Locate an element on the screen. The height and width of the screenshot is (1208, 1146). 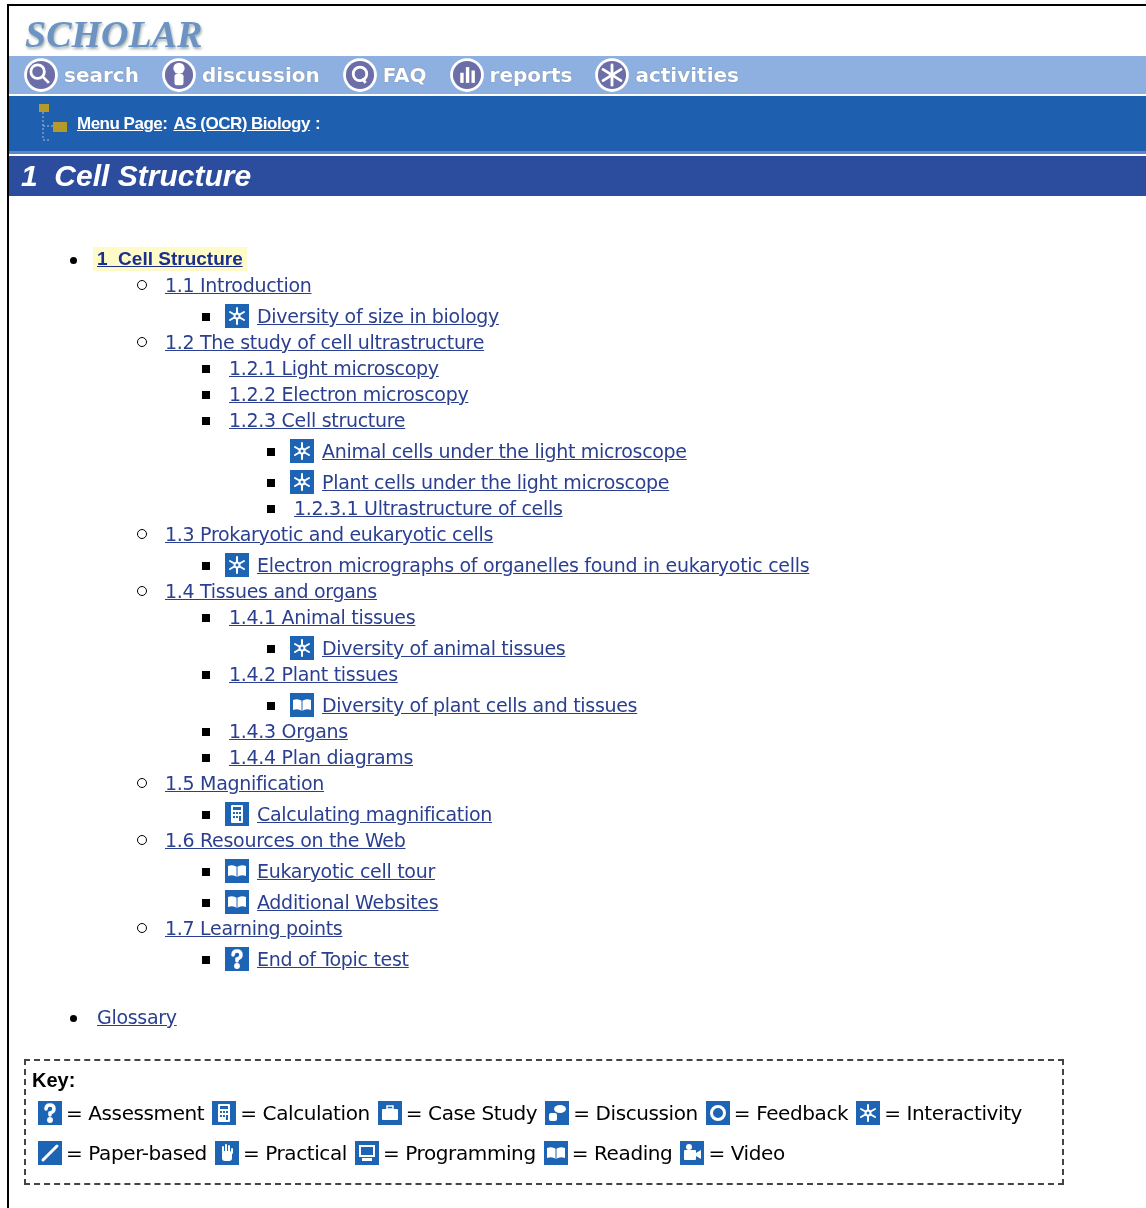
outline-link: Electron micrographs of organelles found in eukaryotic cells is located at coordinates (533, 565).